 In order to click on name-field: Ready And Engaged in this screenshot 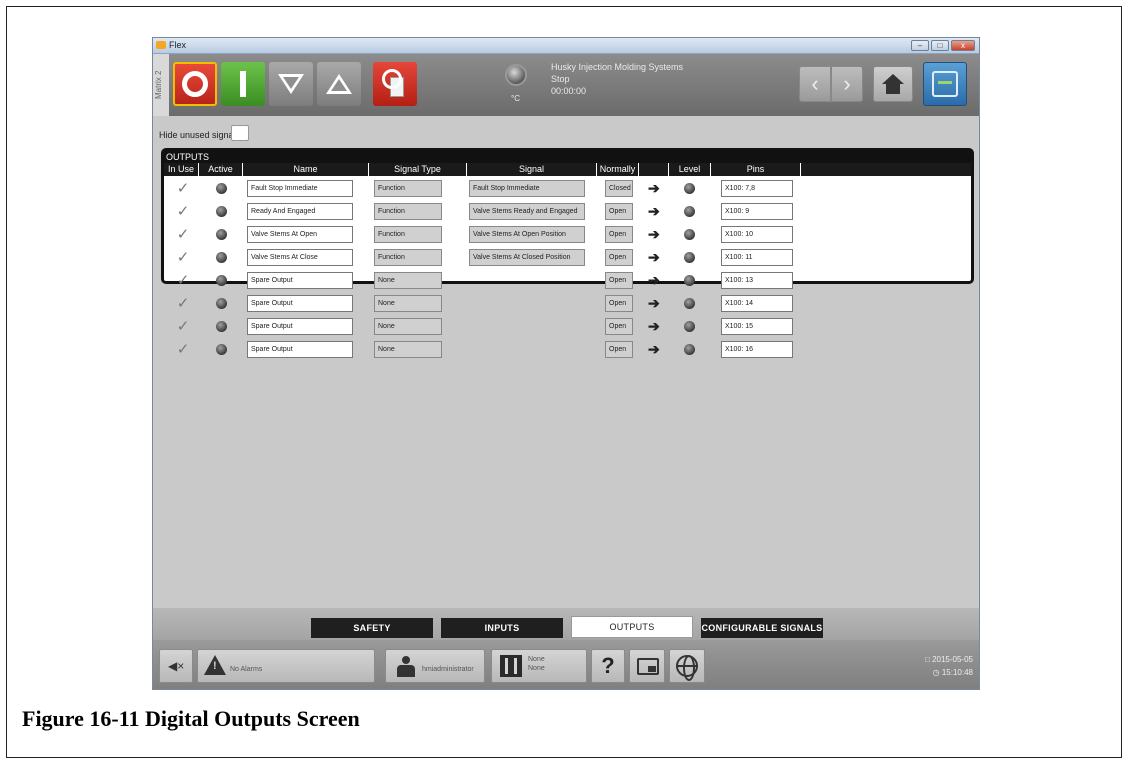, I will do `click(300, 211)`.